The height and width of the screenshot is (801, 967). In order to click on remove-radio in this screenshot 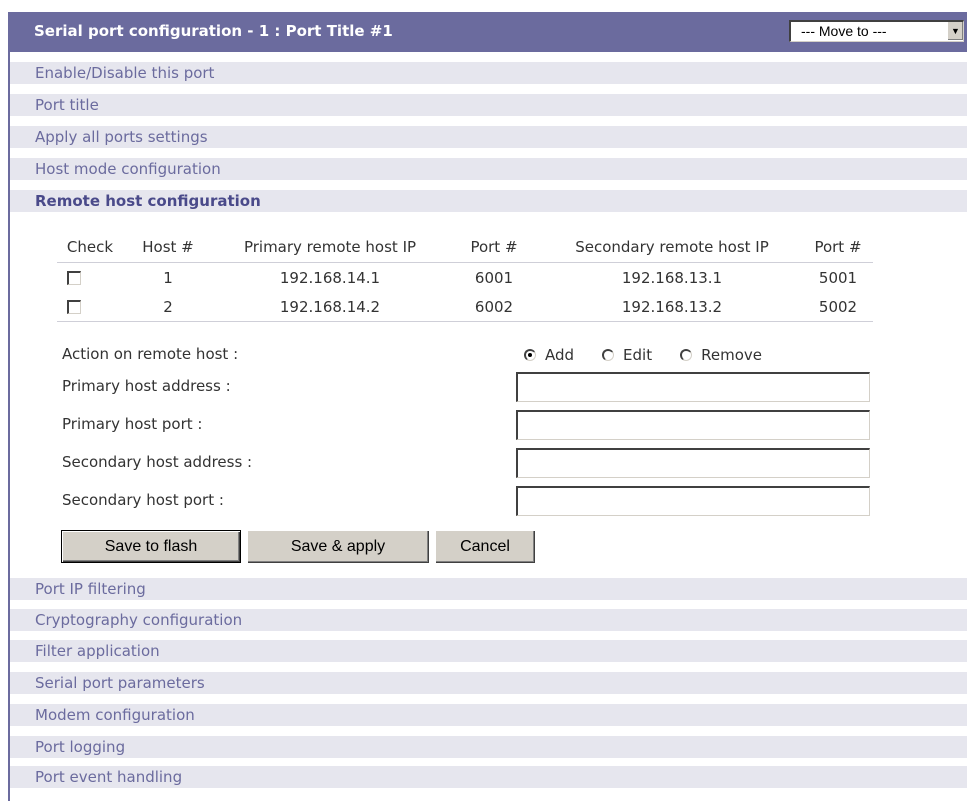, I will do `click(686, 355)`.